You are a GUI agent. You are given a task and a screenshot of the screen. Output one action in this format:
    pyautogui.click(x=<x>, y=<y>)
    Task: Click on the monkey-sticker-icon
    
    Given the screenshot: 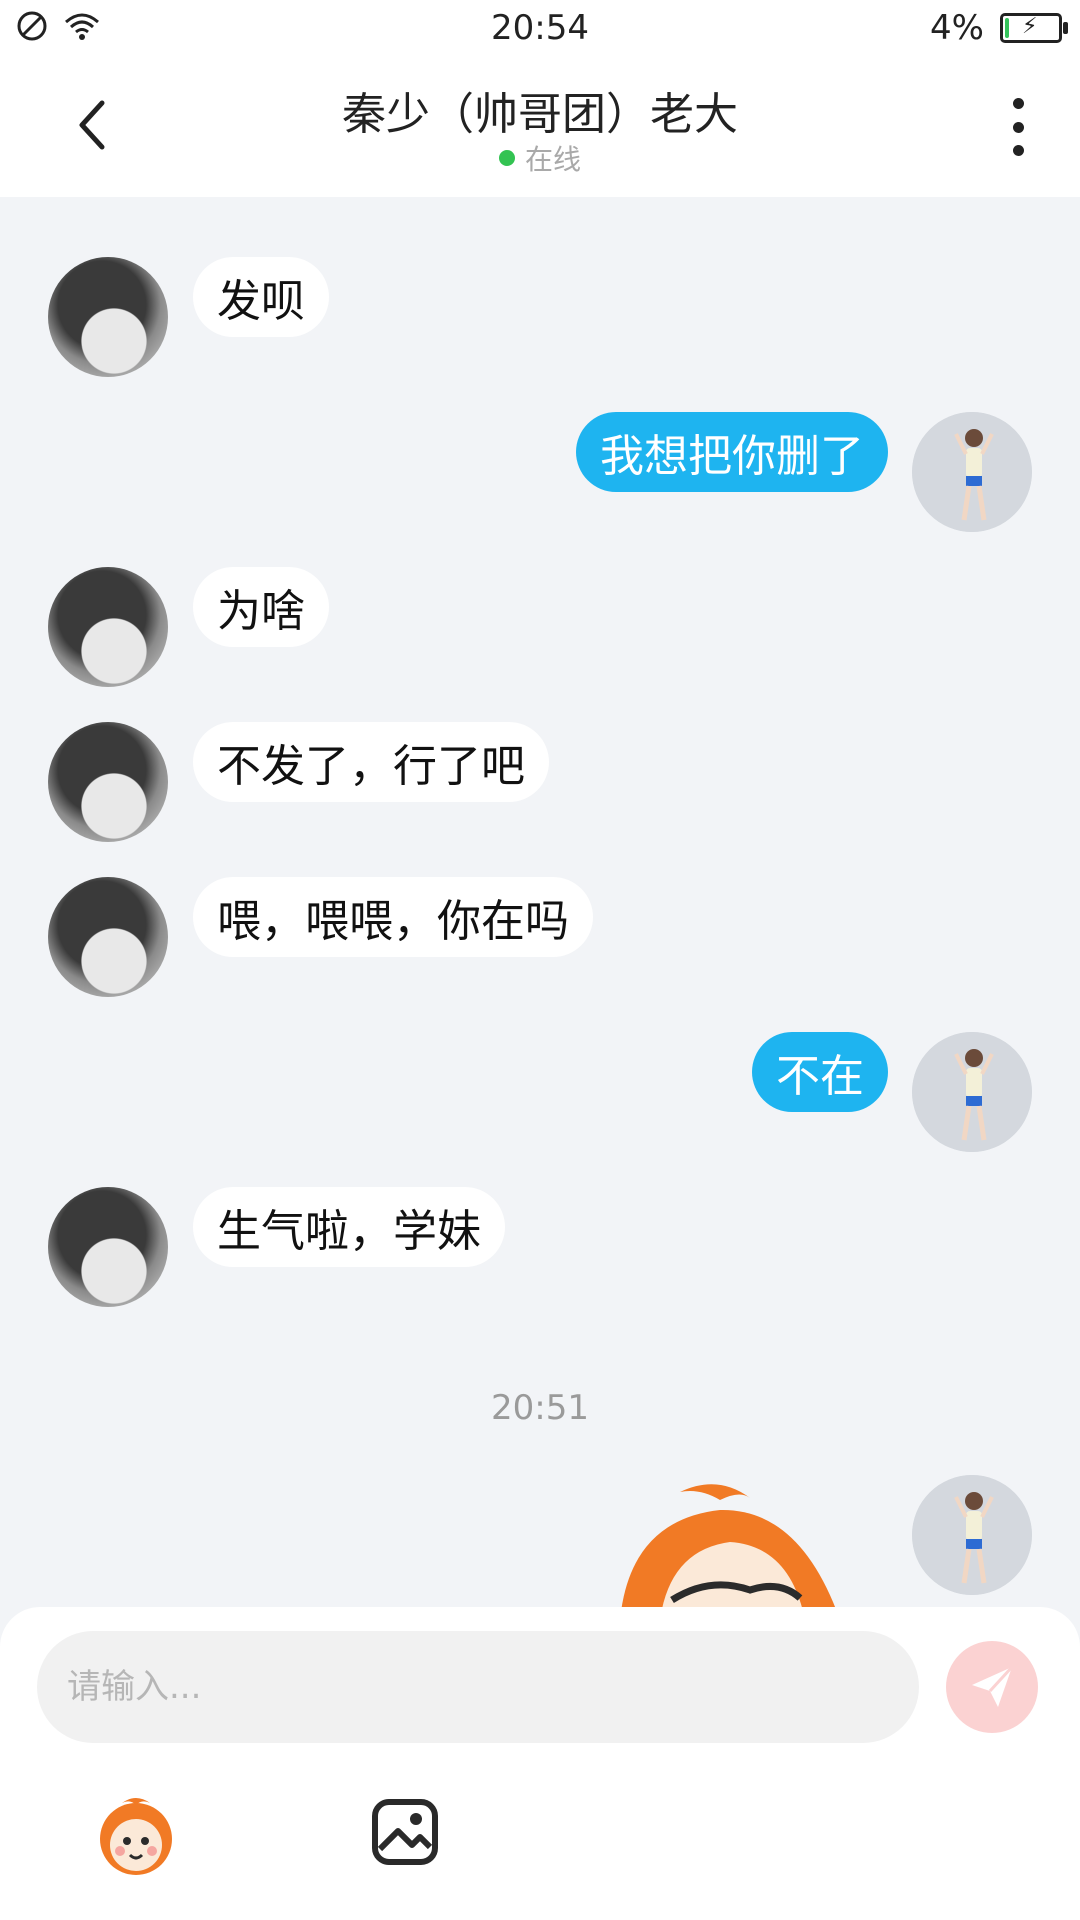 What is the action you would take?
    pyautogui.click(x=729, y=1547)
    